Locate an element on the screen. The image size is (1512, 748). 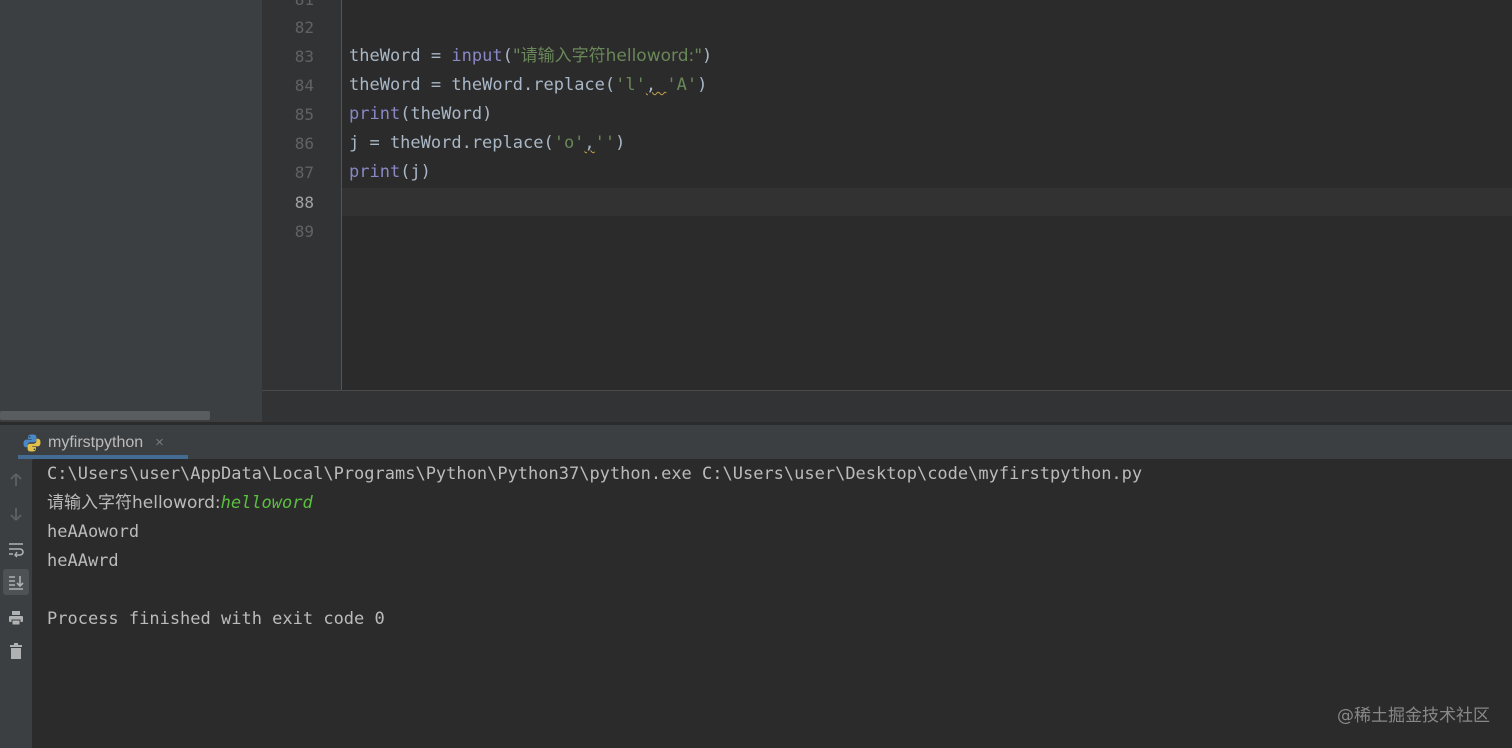
code-line-84: theWord = theWord.replace('l', 'A') is located at coordinates (528, 85).